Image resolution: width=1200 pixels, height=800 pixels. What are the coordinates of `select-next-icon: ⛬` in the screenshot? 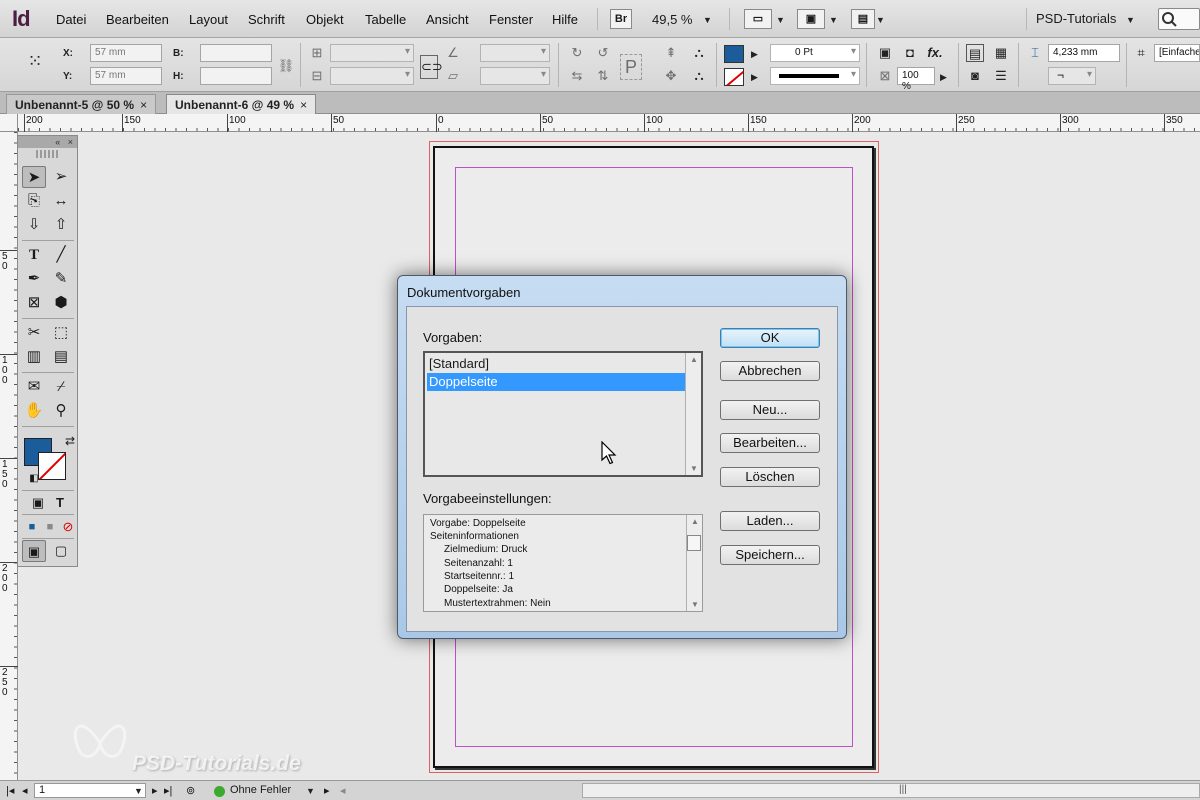 It's located at (699, 76).